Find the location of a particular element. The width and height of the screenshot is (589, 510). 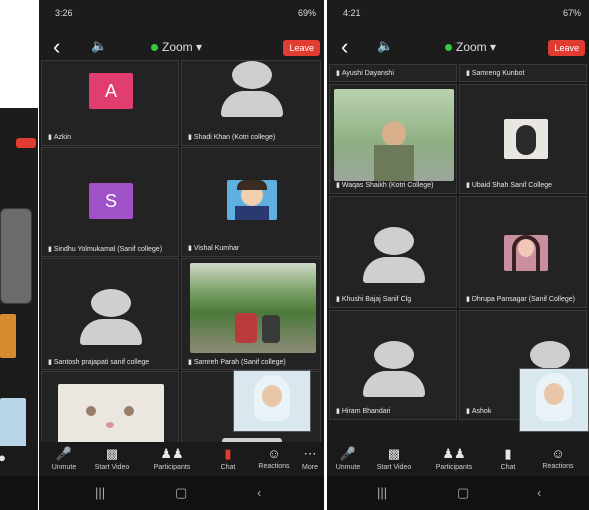

secure-dot-icon is located at coordinates (448, 47).